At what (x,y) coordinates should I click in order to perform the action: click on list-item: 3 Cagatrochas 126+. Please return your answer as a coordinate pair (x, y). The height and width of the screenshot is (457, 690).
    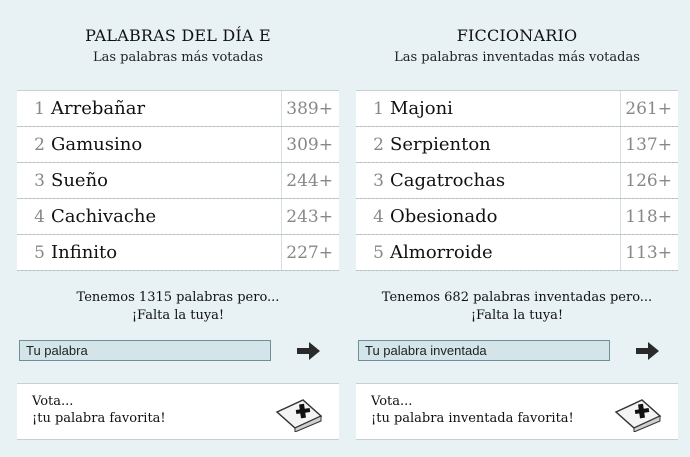
    Looking at the image, I should click on (517, 181).